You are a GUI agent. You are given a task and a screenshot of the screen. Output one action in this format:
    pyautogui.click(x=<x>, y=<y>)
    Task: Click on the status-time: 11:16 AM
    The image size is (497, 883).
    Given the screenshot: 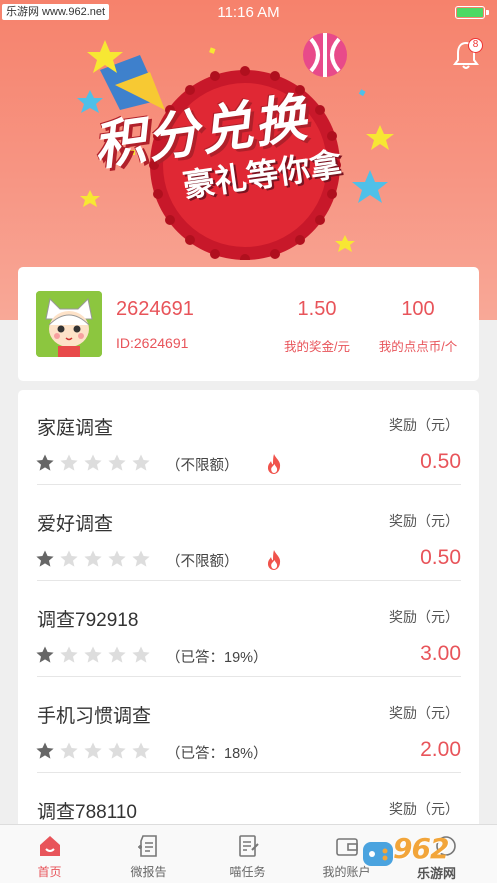 What is the action you would take?
    pyautogui.click(x=248, y=12)
    